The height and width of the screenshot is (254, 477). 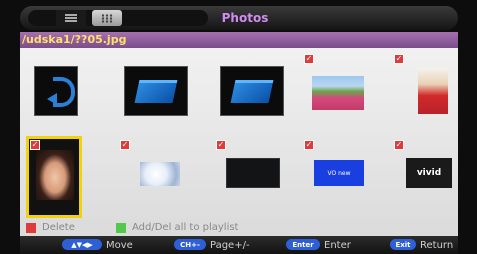 I want to click on current-path: /udska1/??05.jpg, so click(x=74, y=39).